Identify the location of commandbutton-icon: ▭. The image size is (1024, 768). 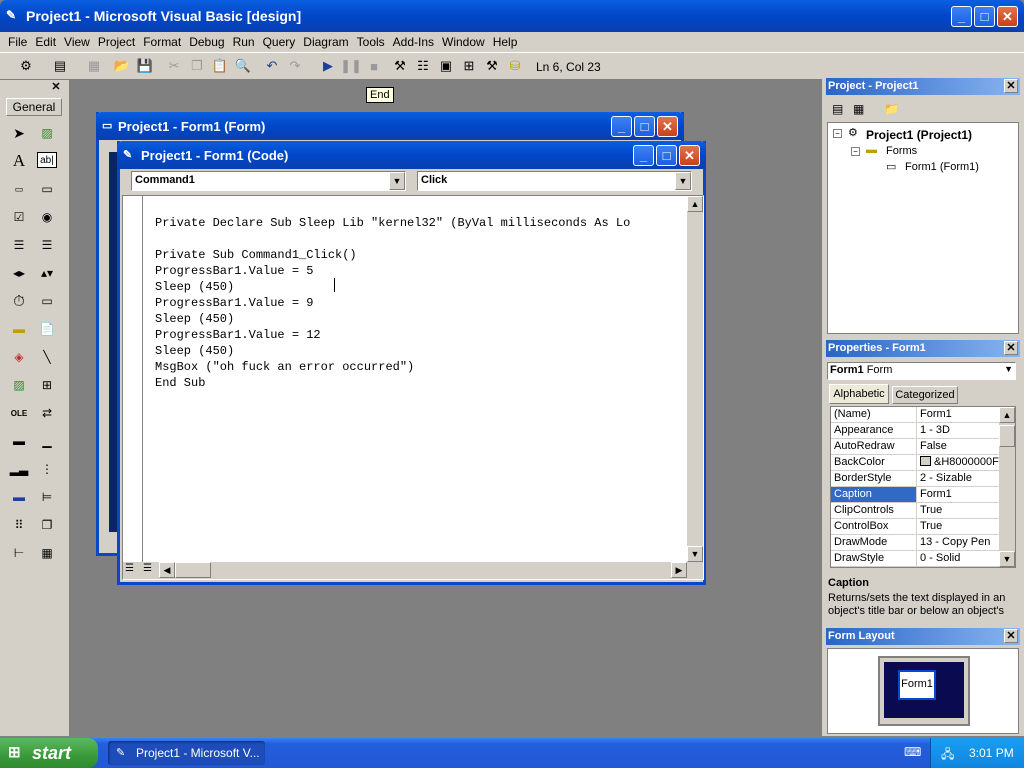
(47, 189).